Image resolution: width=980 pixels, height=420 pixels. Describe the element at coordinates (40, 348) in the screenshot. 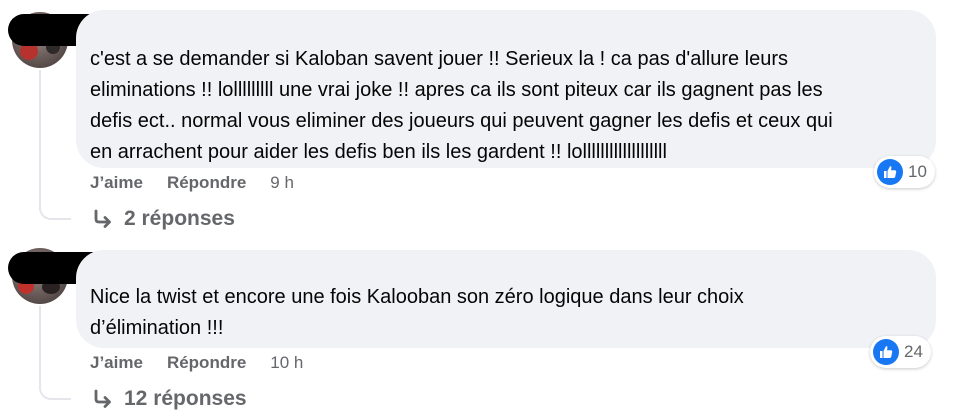

I see `thread-line` at that location.